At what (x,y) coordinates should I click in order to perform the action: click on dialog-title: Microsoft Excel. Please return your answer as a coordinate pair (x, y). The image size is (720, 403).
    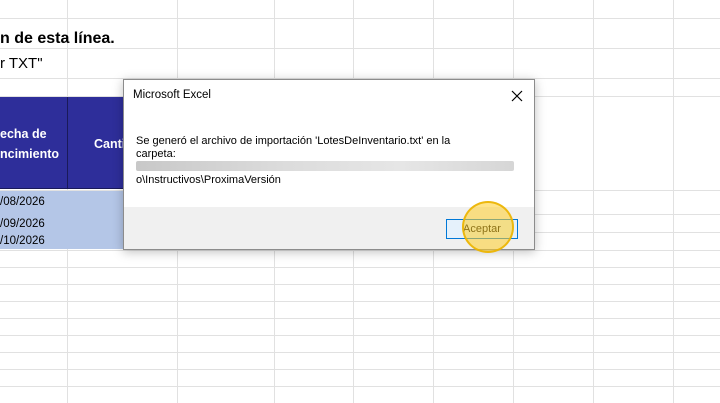
    Looking at the image, I should click on (172, 95).